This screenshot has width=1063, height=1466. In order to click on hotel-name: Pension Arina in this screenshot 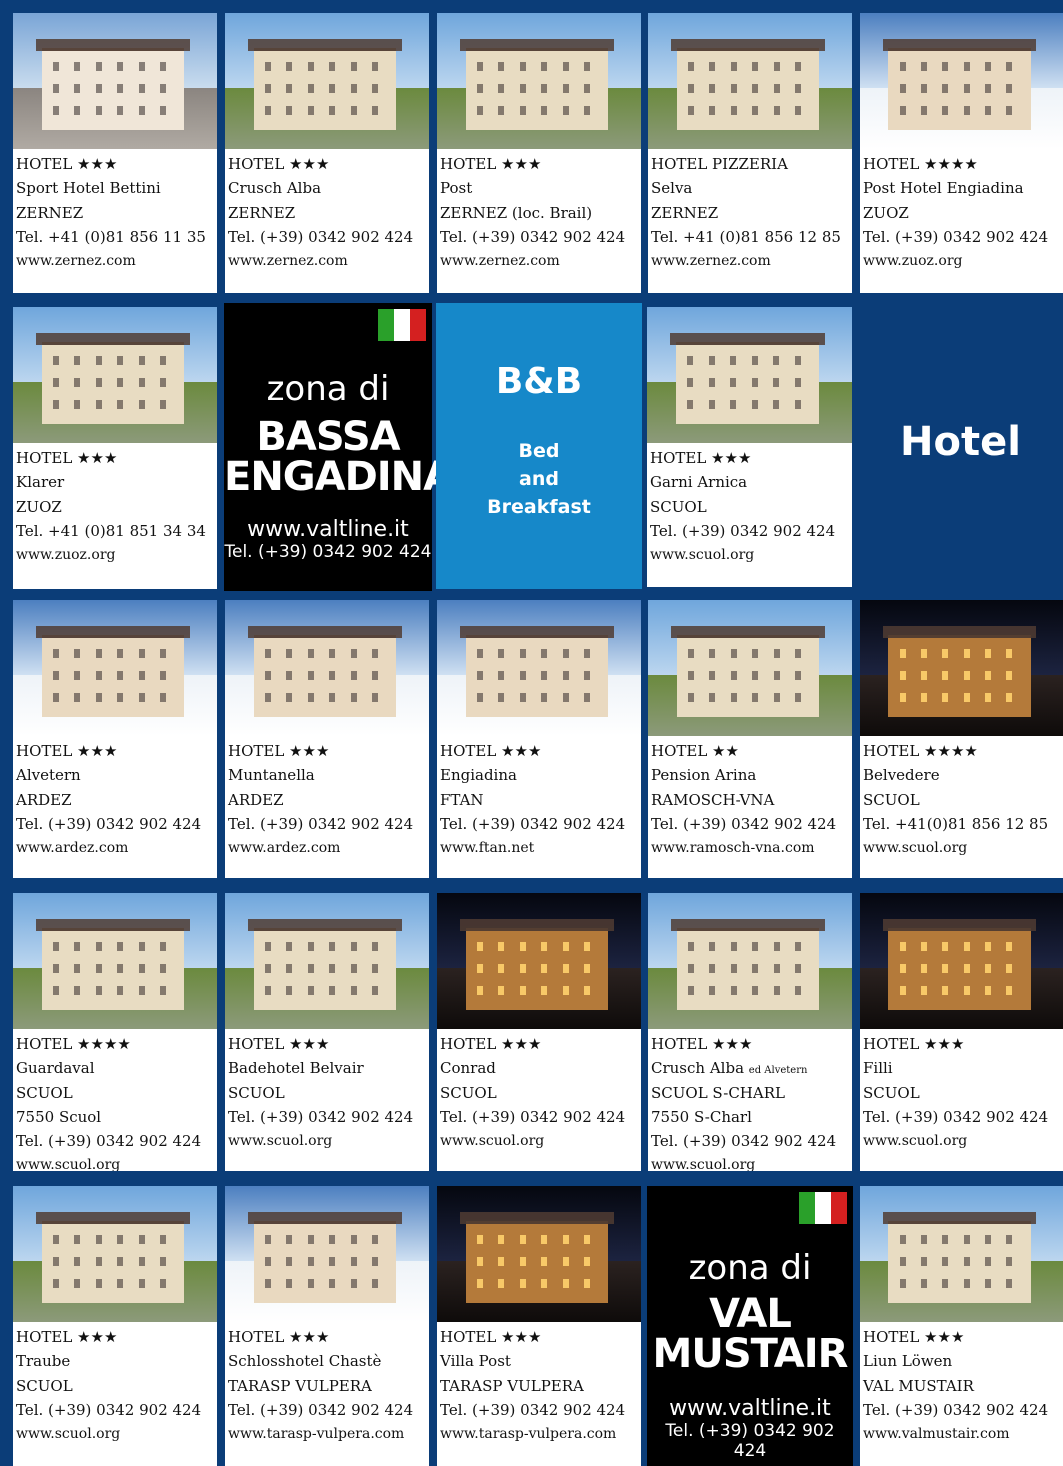, I will do `click(704, 775)`.